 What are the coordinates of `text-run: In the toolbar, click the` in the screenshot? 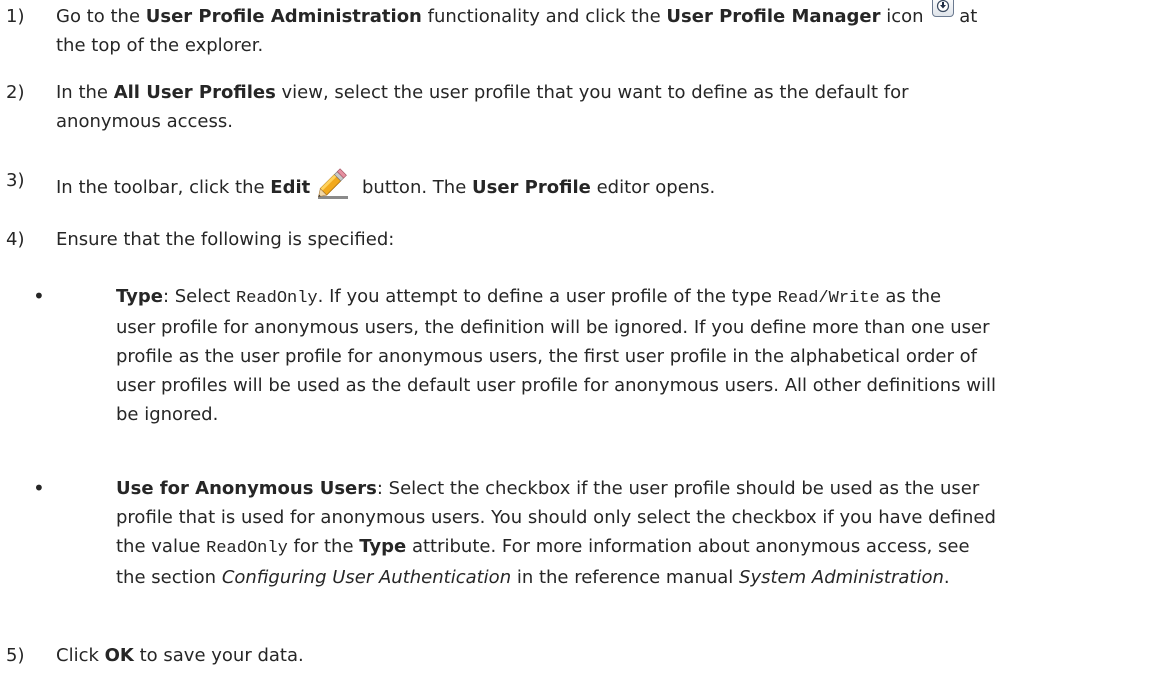 It's located at (163, 187).